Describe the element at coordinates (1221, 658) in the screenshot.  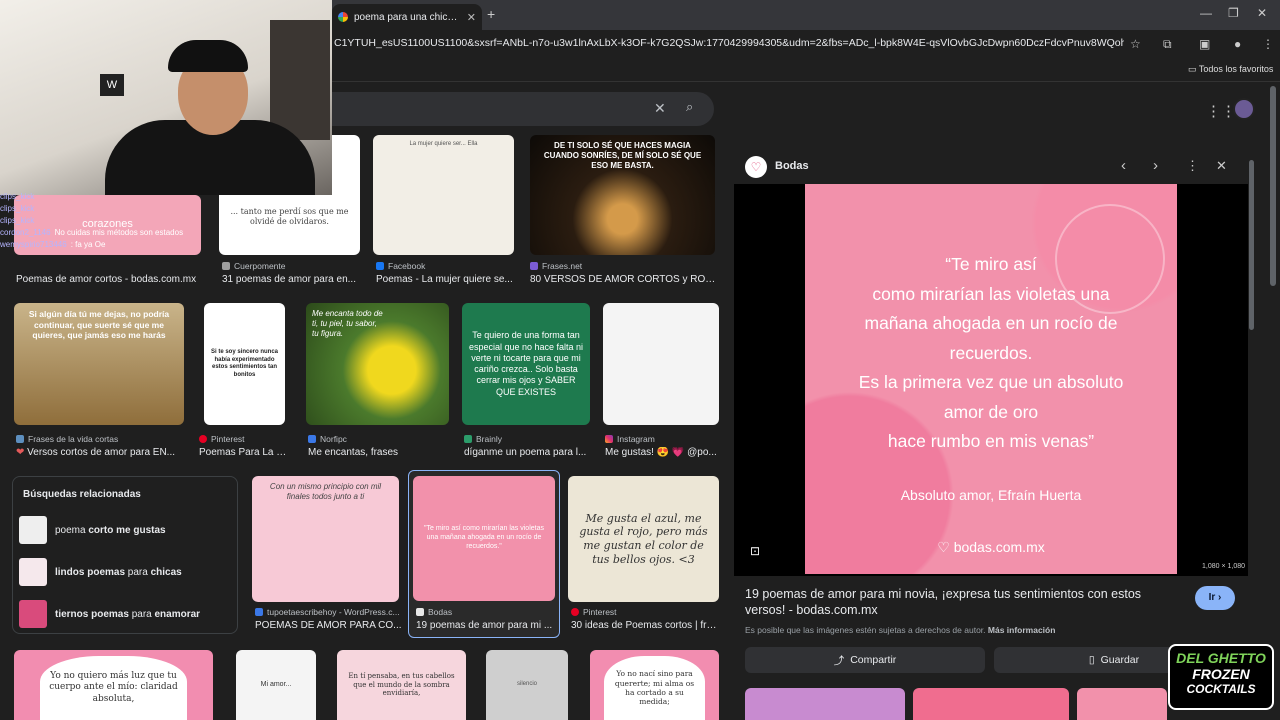
I see `badge-line-1: DEL GHETTO` at that location.